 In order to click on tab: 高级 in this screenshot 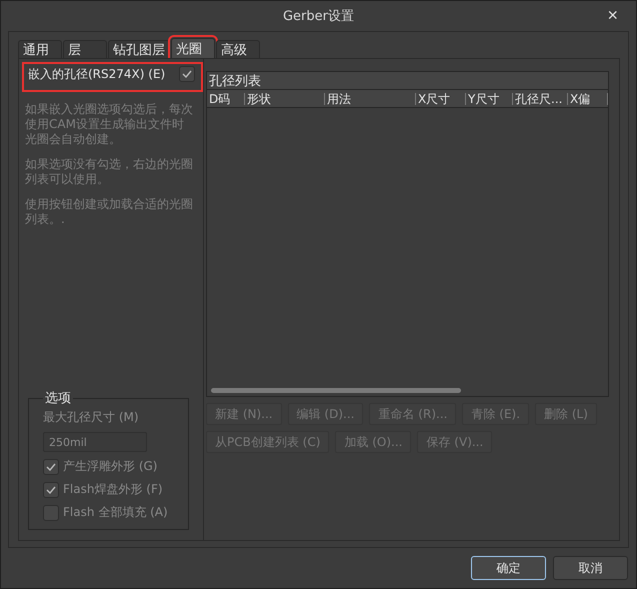, I will do `click(238, 49)`.